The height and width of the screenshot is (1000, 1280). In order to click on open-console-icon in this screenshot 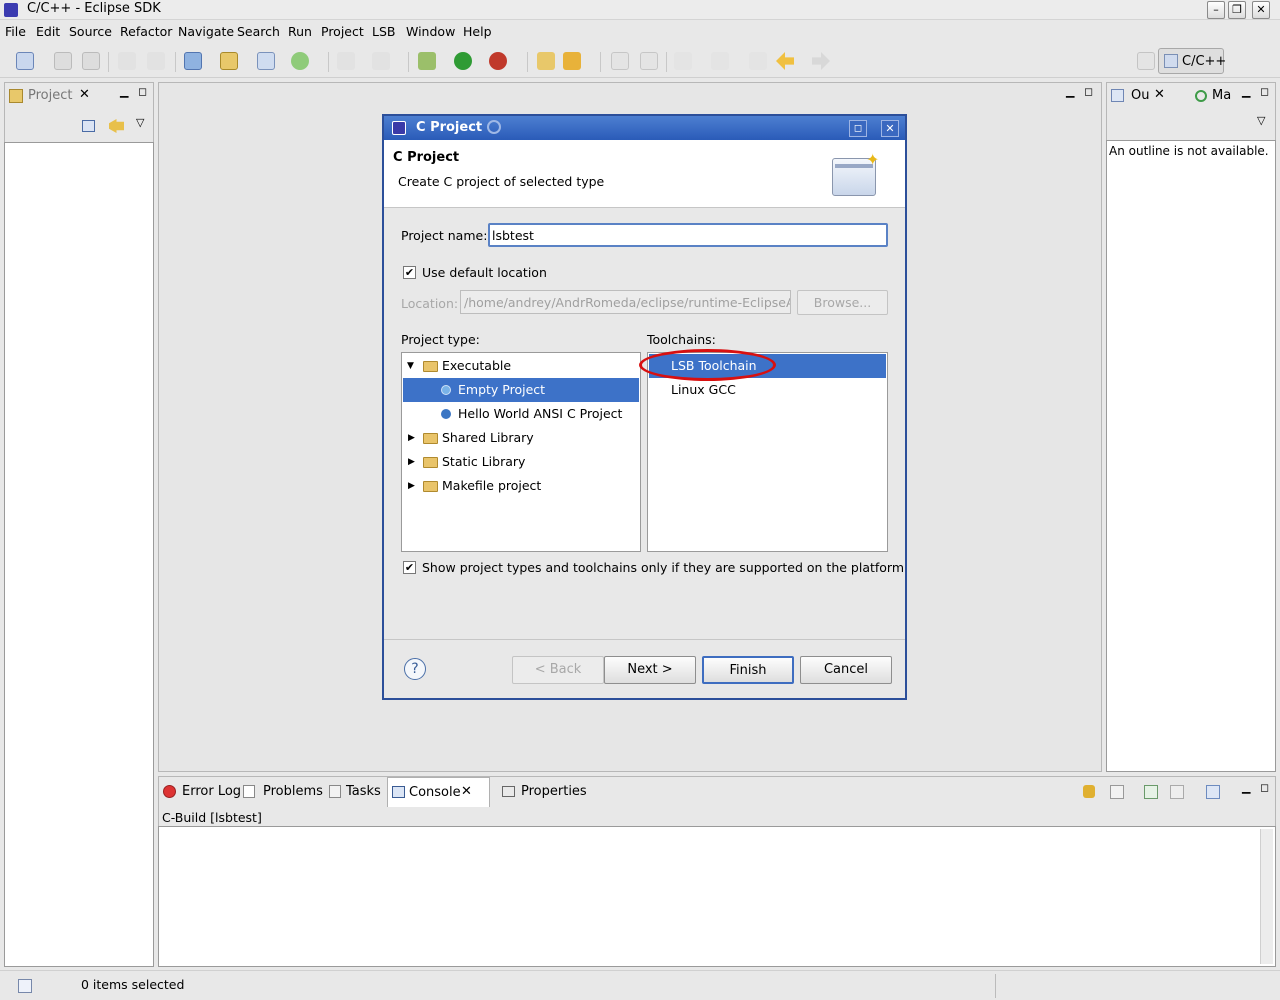, I will do `click(1213, 792)`.